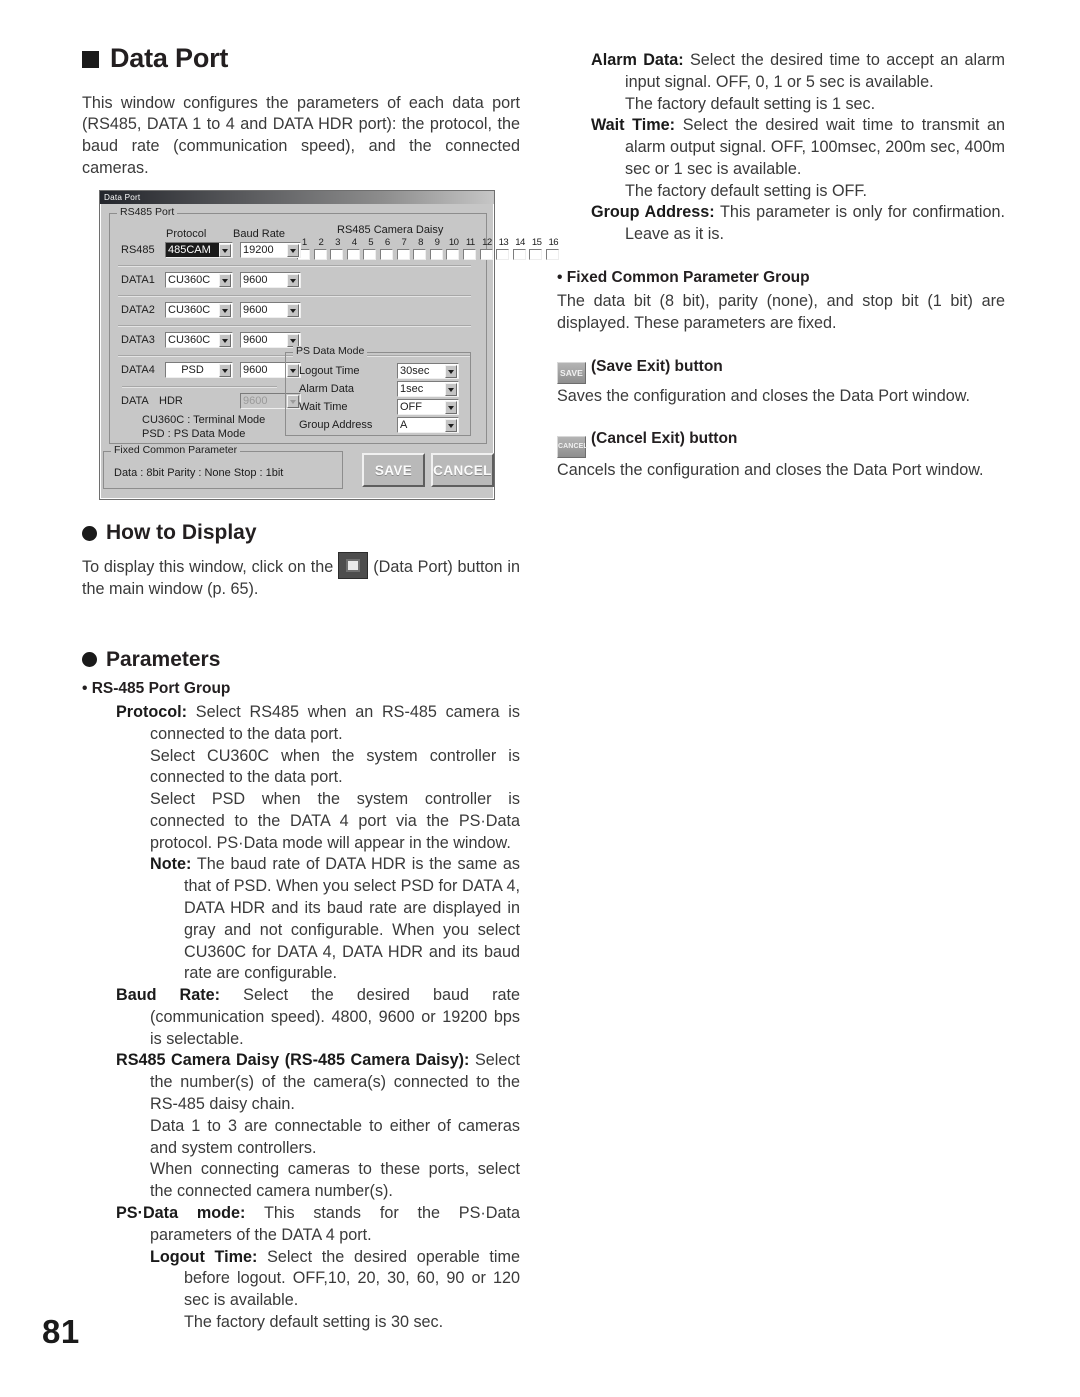  What do you see at coordinates (171, 864) in the screenshot?
I see `param-term-note: Note:` at bounding box center [171, 864].